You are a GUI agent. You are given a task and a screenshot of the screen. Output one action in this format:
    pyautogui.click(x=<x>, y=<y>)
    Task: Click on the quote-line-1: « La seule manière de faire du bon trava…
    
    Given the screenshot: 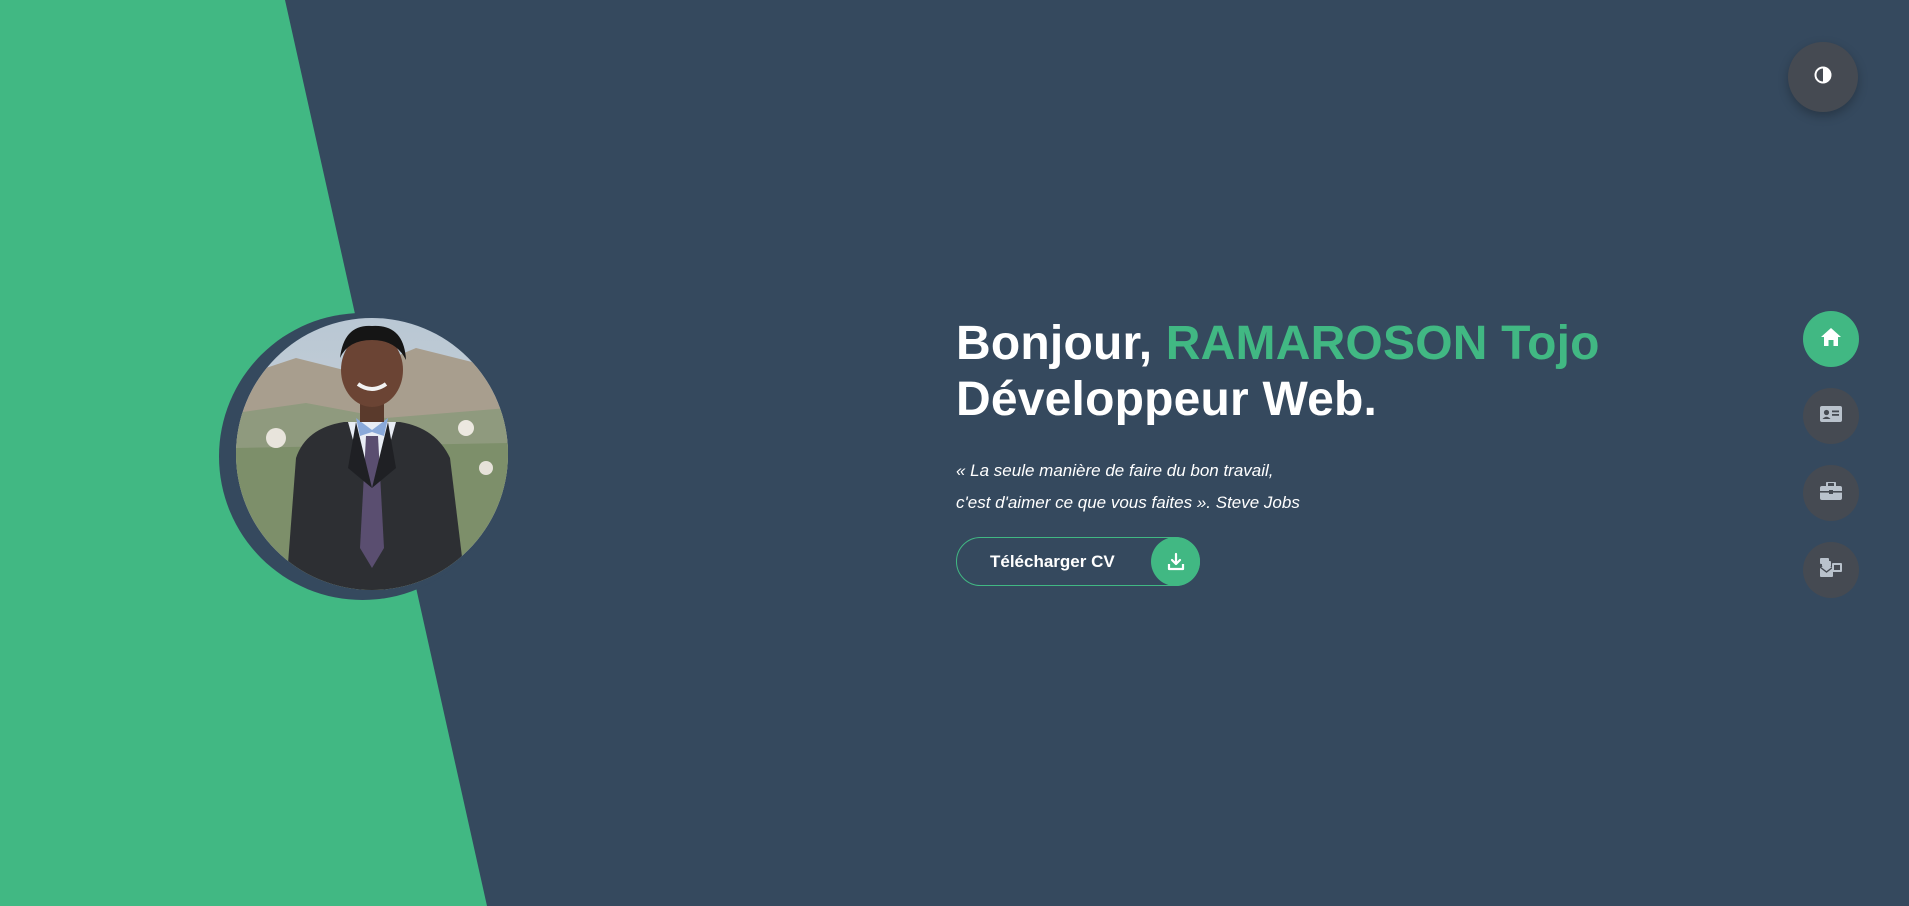 What is the action you would take?
    pyautogui.click(x=1115, y=470)
    